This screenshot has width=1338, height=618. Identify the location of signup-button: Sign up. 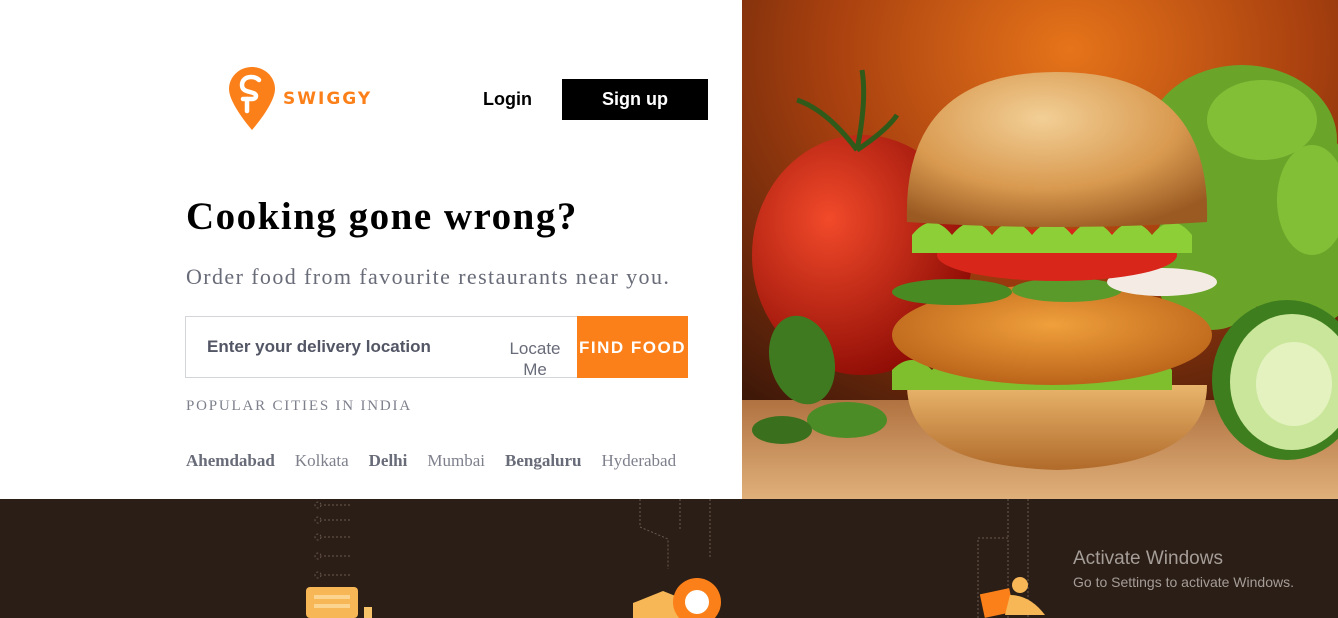
(635, 99).